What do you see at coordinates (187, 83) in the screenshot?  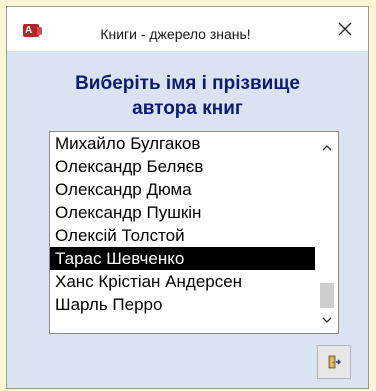 I see `heading-line-1: Виберіть імя і прізвище` at bounding box center [187, 83].